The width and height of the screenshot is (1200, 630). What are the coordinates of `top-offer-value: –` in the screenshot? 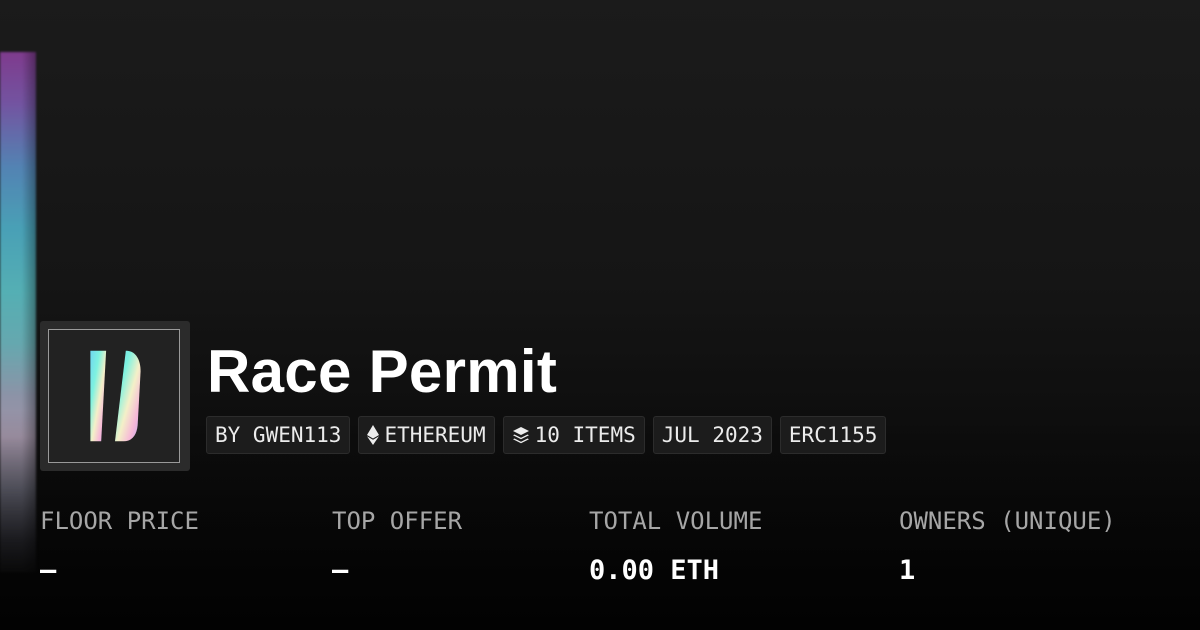 It's located at (340, 570).